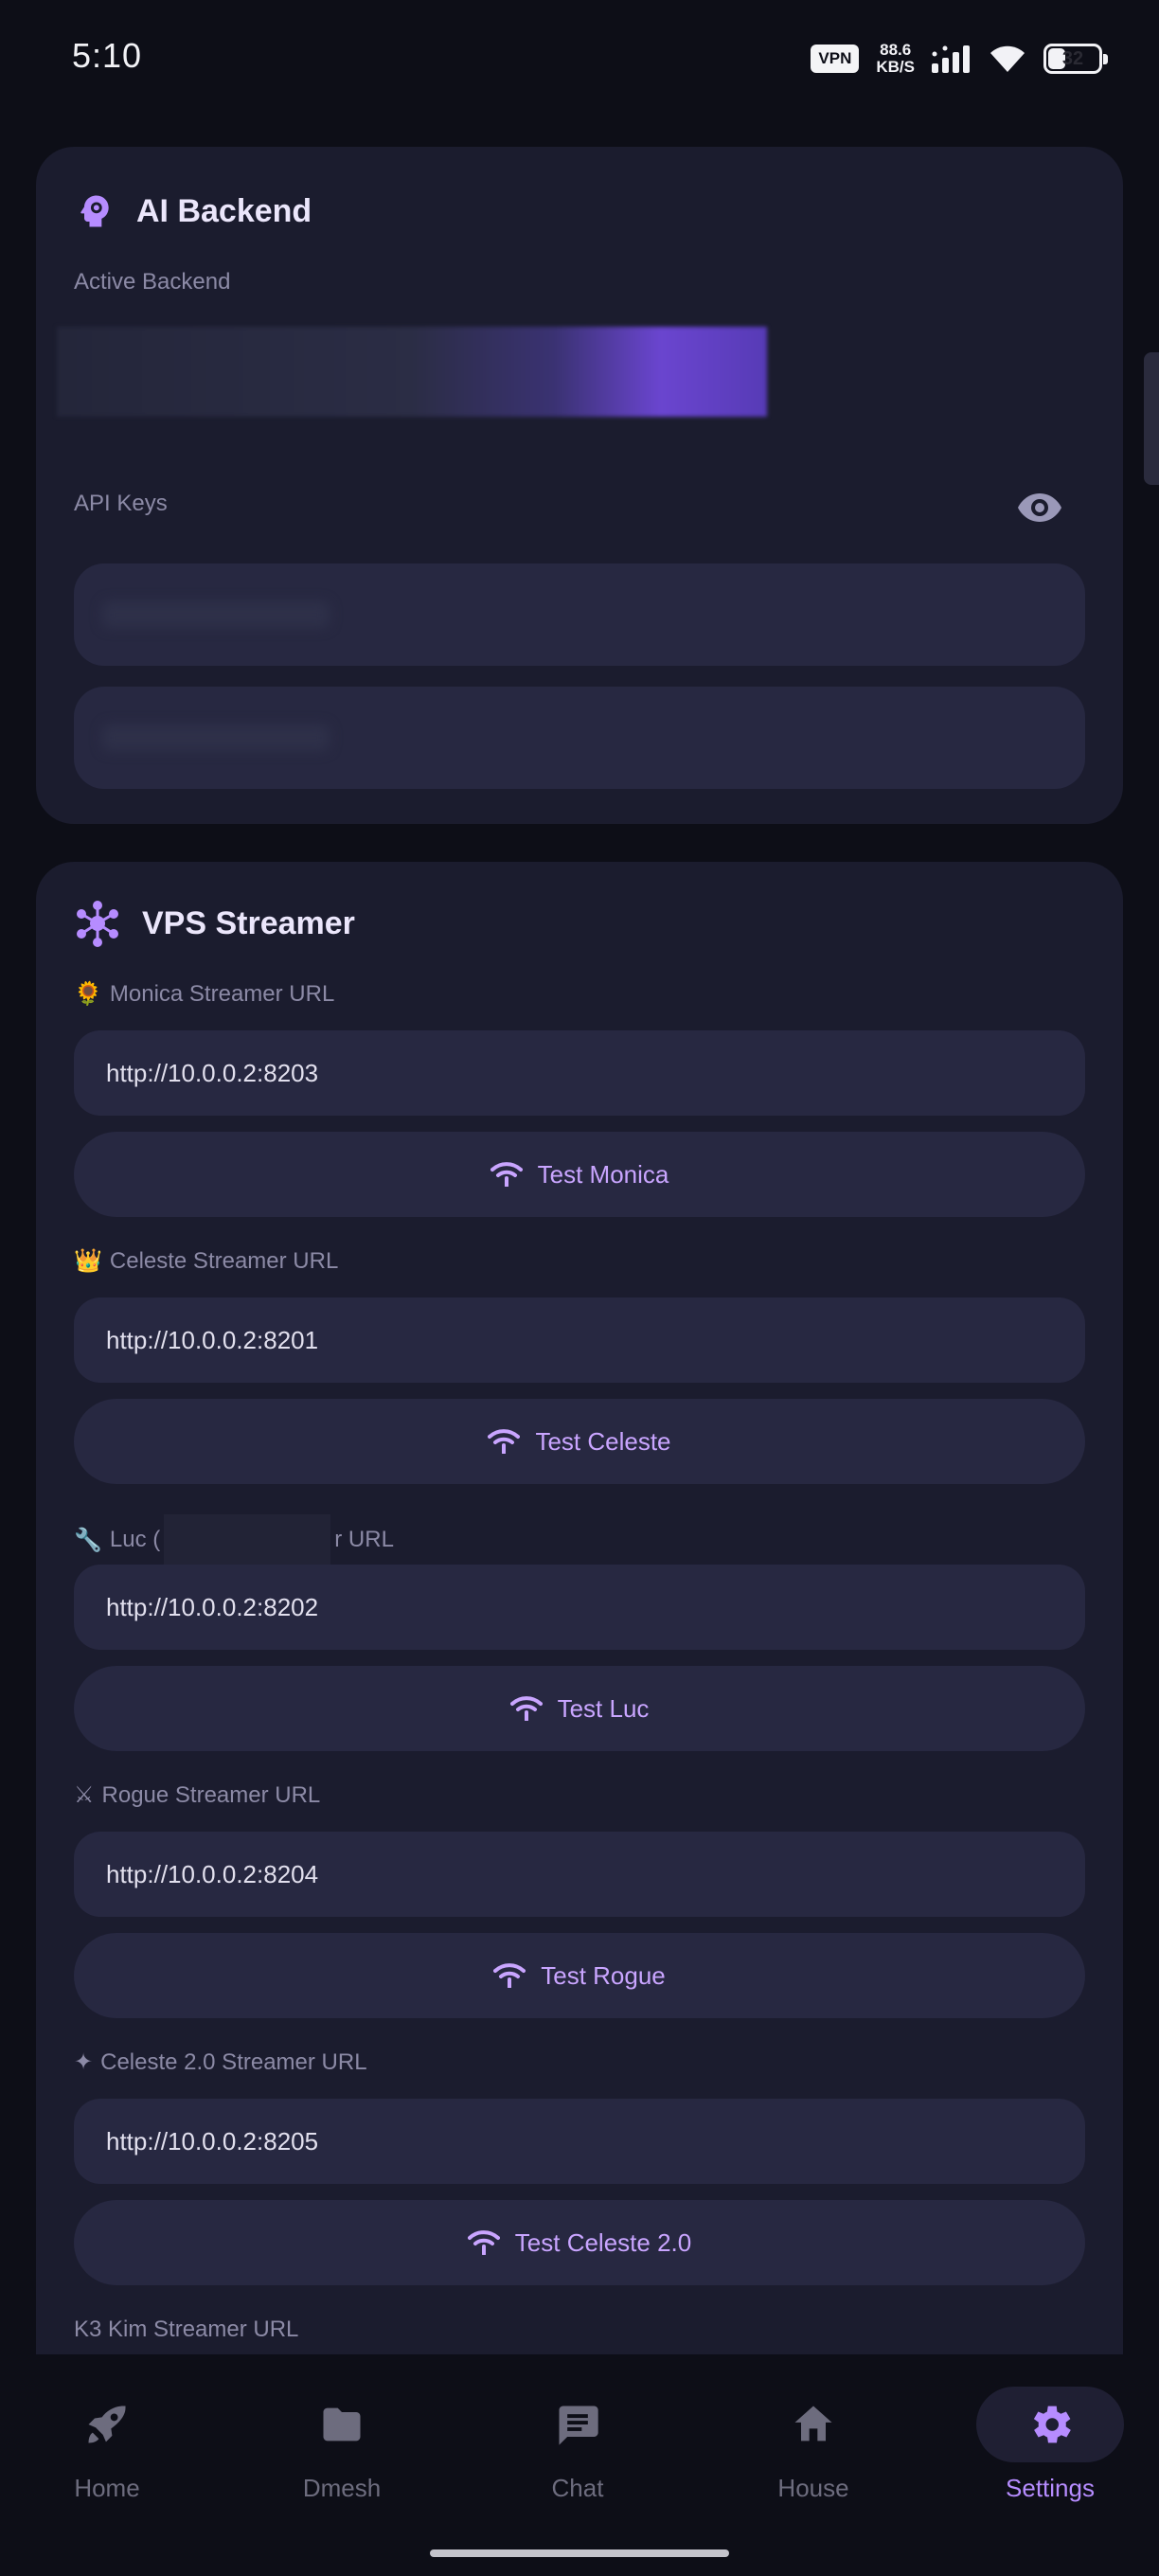 This screenshot has width=1159, height=2576. Describe the element at coordinates (603, 1975) in the screenshot. I see `test-button-label: Test Rogue` at that location.